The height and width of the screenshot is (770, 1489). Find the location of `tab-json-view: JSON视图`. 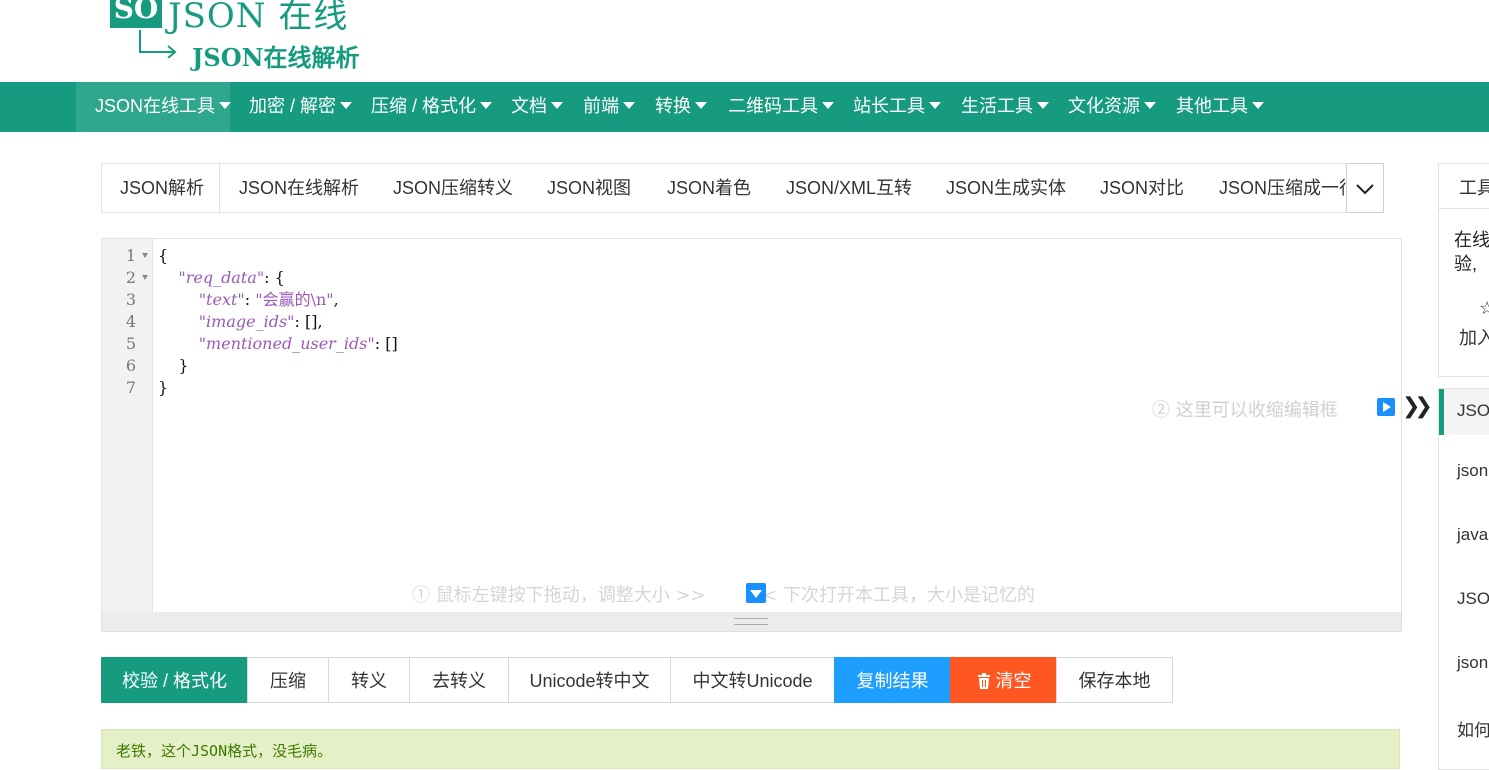

tab-json-view: JSON视图 is located at coordinates (589, 188).